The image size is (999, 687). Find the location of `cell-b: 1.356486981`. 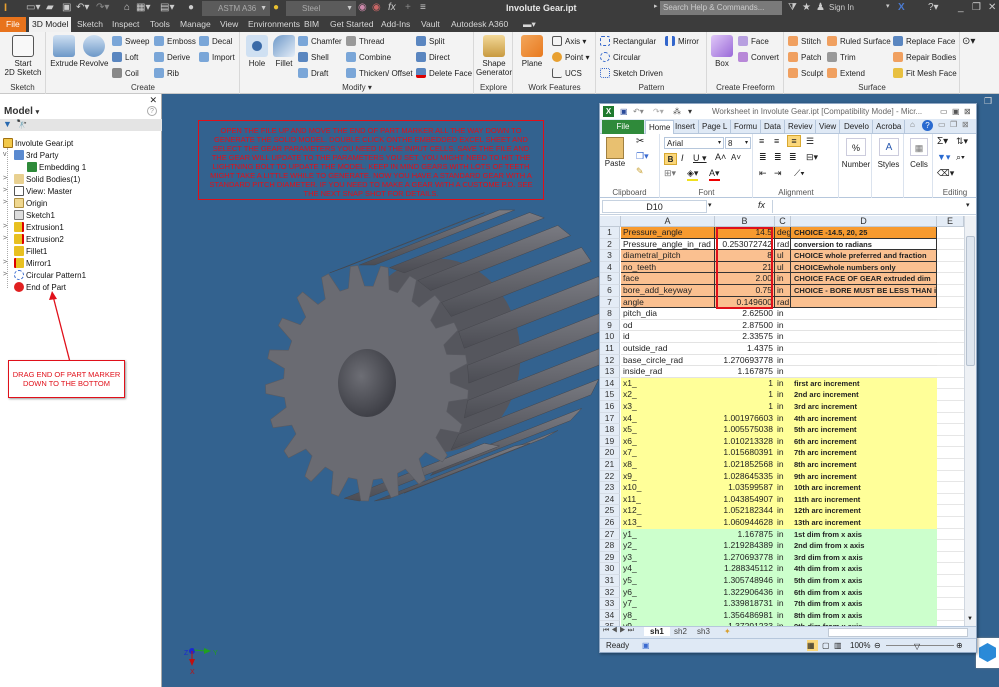

cell-b: 1.356486981 is located at coordinates (745, 615).